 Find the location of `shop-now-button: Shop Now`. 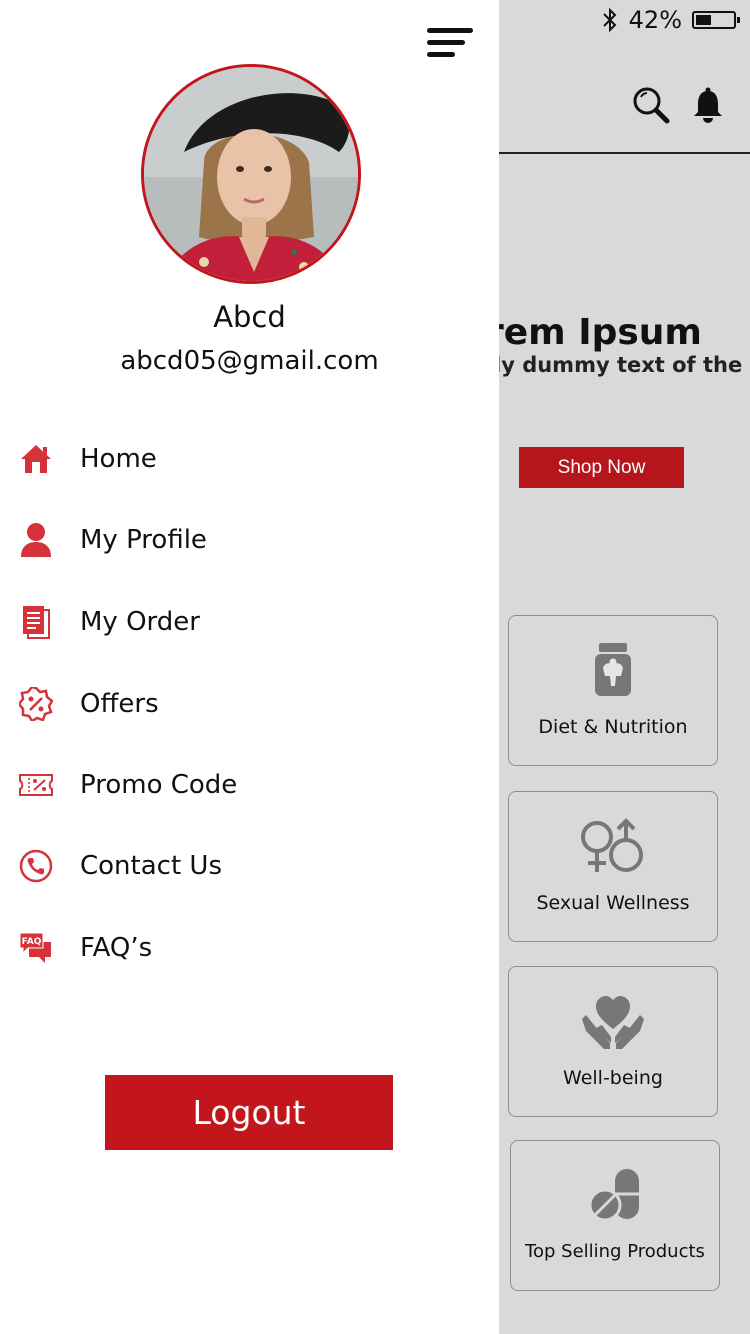

shop-now-button: Shop Now is located at coordinates (601, 467).